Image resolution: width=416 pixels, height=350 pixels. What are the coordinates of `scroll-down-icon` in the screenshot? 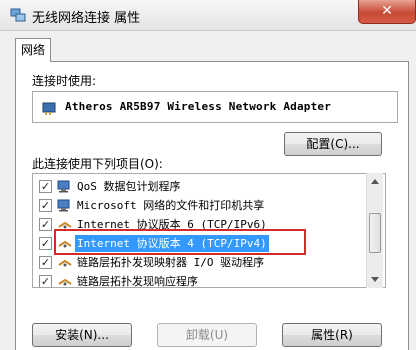 It's located at (375, 279).